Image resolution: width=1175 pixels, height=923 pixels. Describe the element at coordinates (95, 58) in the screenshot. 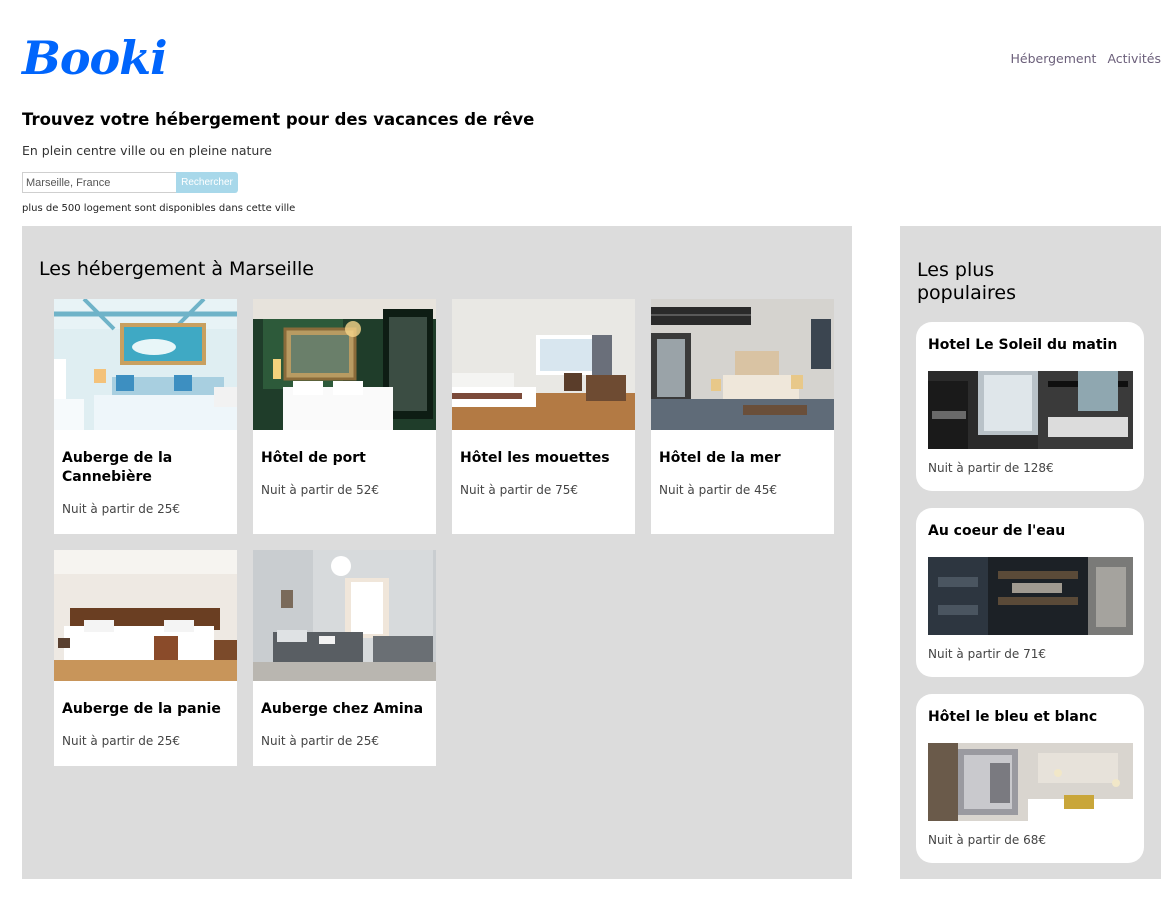

I see `booki-logo: Booki` at that location.